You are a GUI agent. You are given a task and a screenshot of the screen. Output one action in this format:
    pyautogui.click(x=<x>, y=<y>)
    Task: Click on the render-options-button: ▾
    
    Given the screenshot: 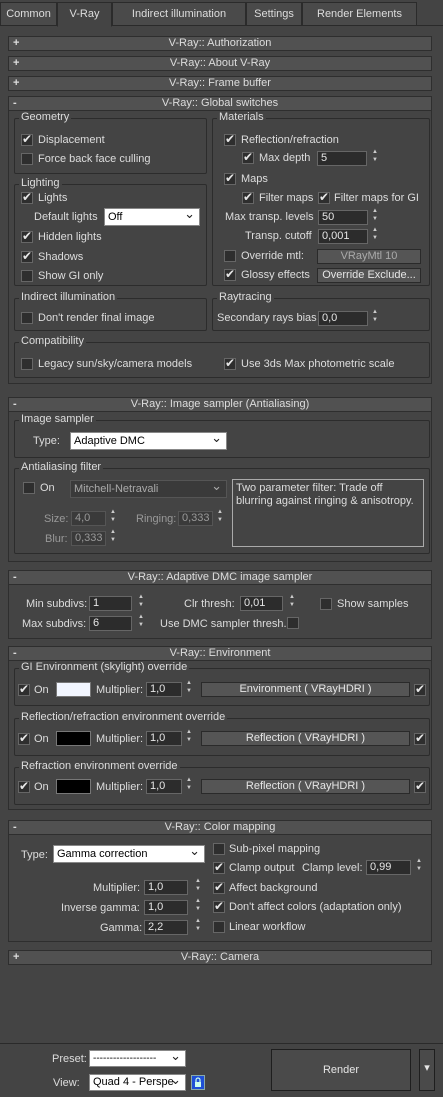 What is the action you would take?
    pyautogui.click(x=427, y=1070)
    